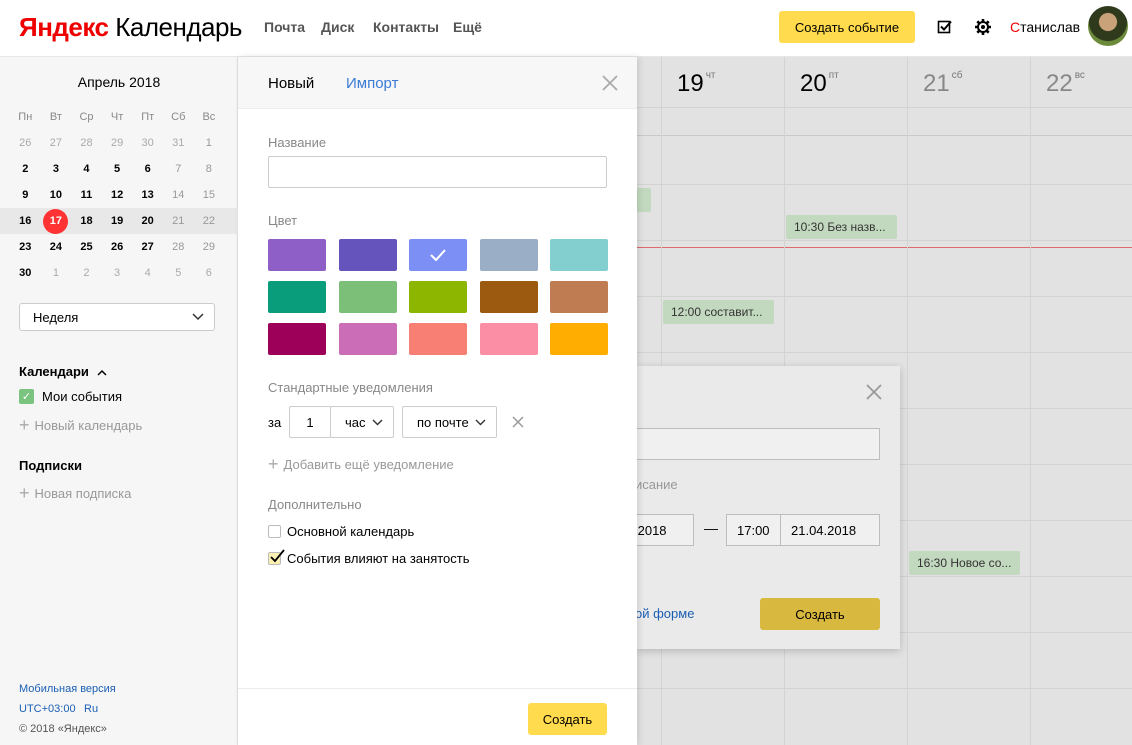 This screenshot has height=745, width=1132. Describe the element at coordinates (86, 195) in the screenshot. I see `mini-calendar-day: 11` at that location.